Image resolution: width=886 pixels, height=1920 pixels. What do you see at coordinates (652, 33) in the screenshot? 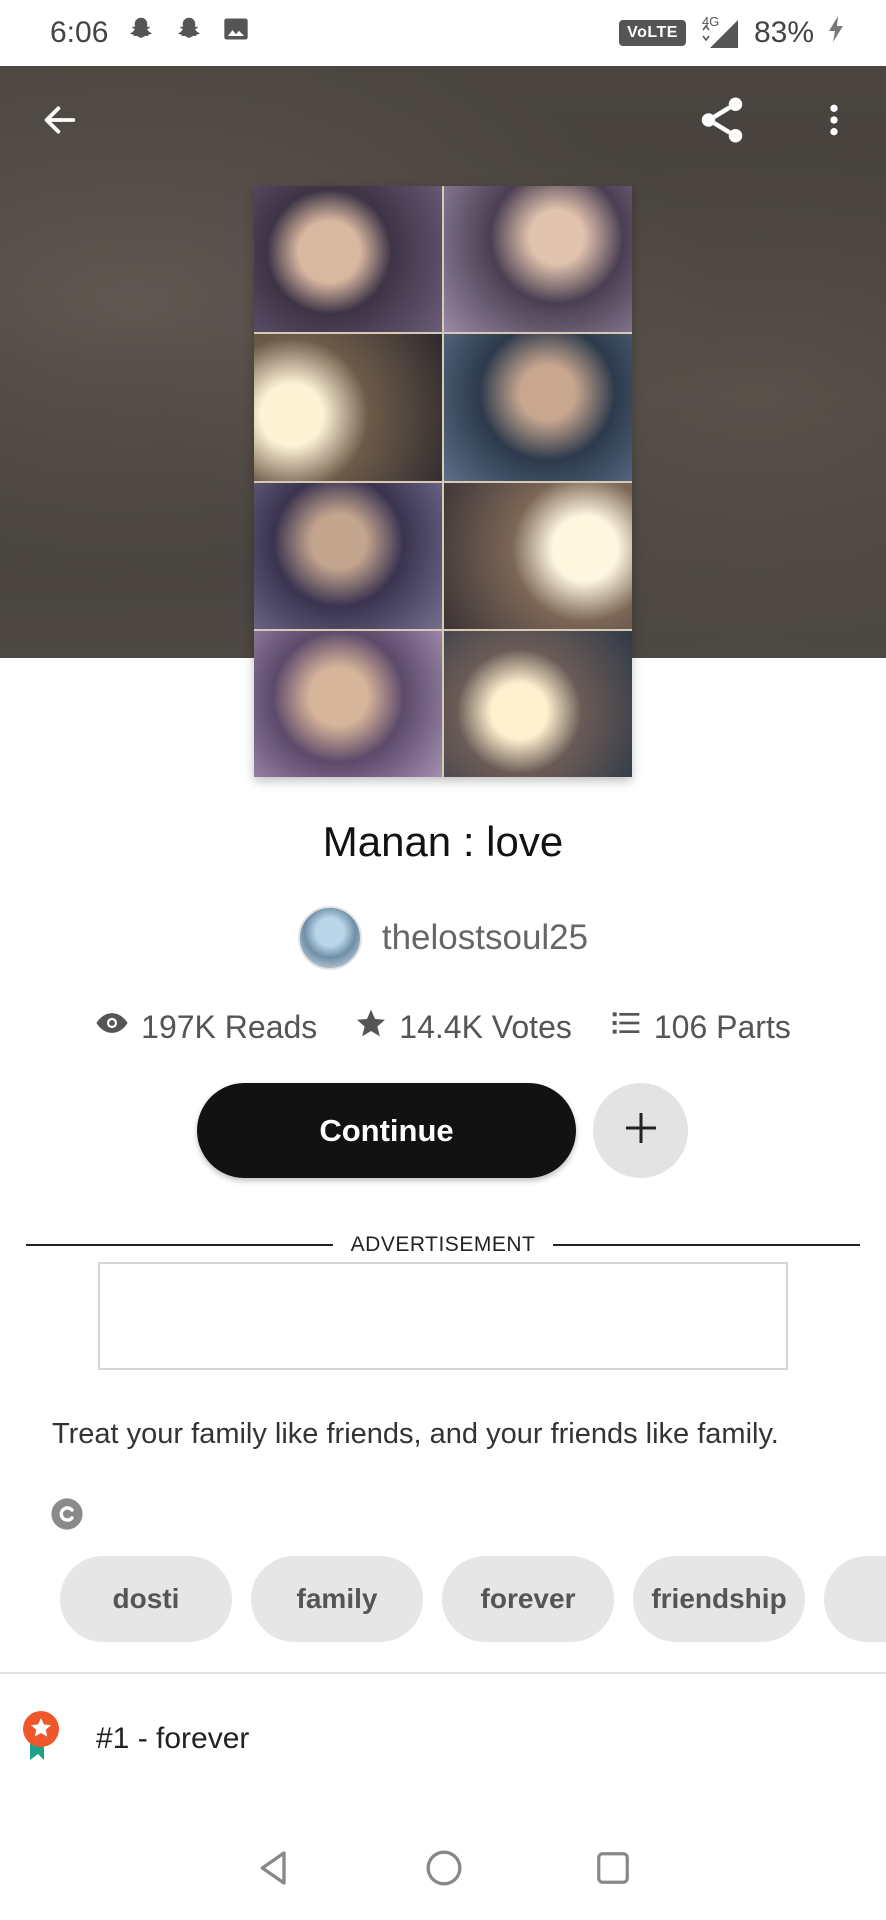
I see `volte-badge: VoLTE` at bounding box center [652, 33].